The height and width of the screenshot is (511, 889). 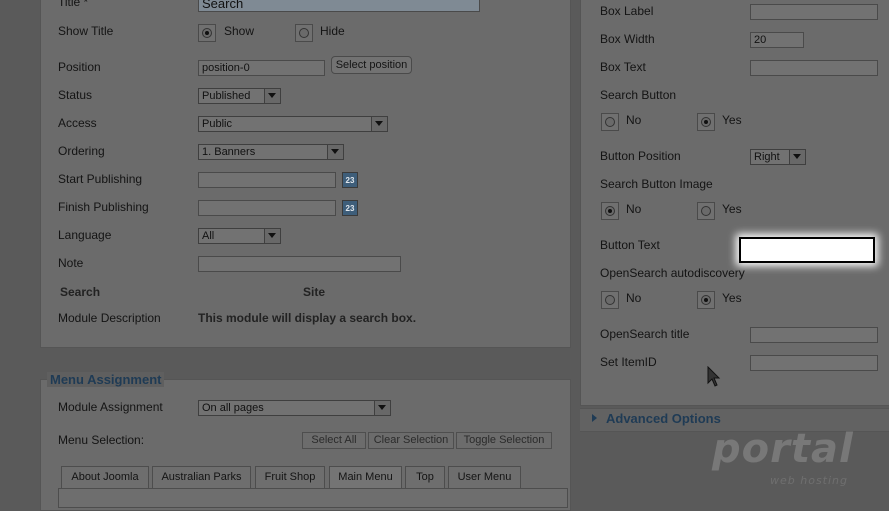 What do you see at coordinates (334, 440) in the screenshot?
I see `select-all-button: Select All` at bounding box center [334, 440].